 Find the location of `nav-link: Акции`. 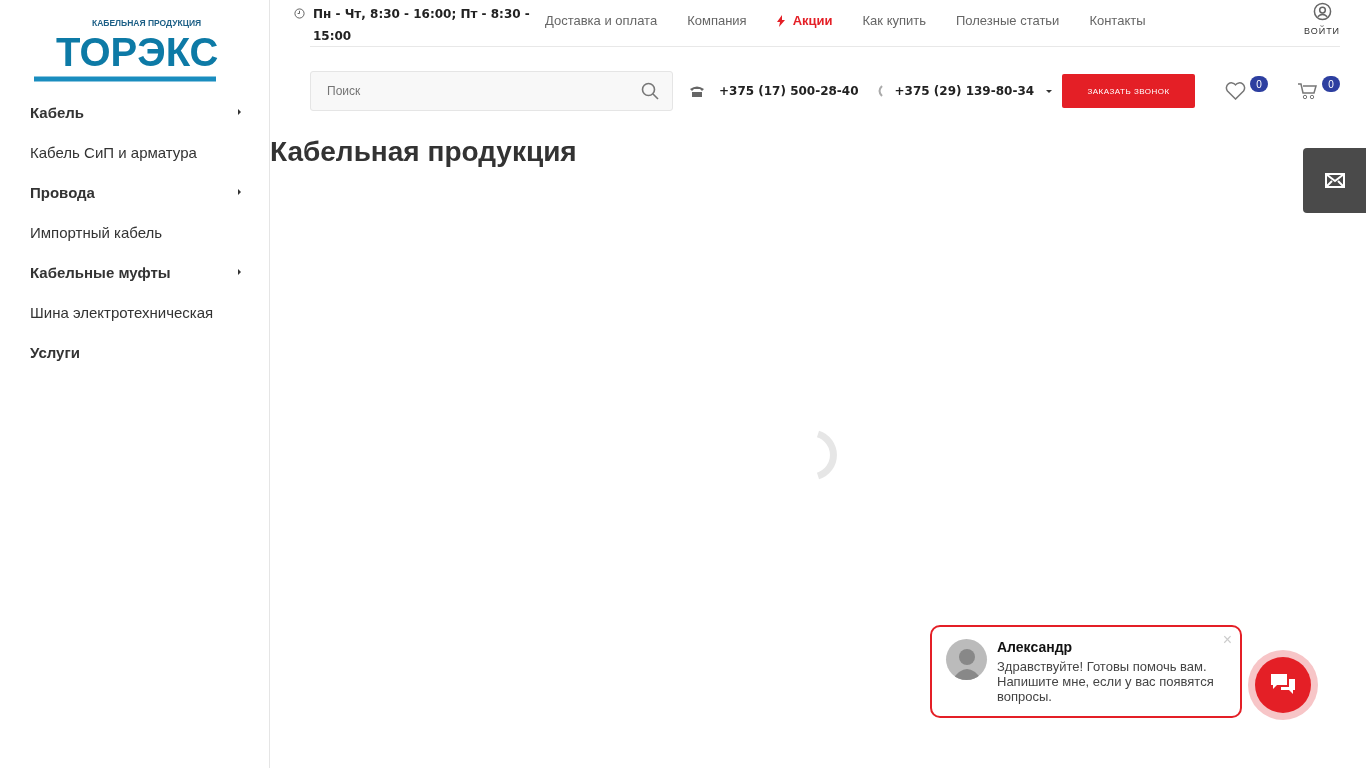

nav-link: Акции is located at coordinates (804, 20).